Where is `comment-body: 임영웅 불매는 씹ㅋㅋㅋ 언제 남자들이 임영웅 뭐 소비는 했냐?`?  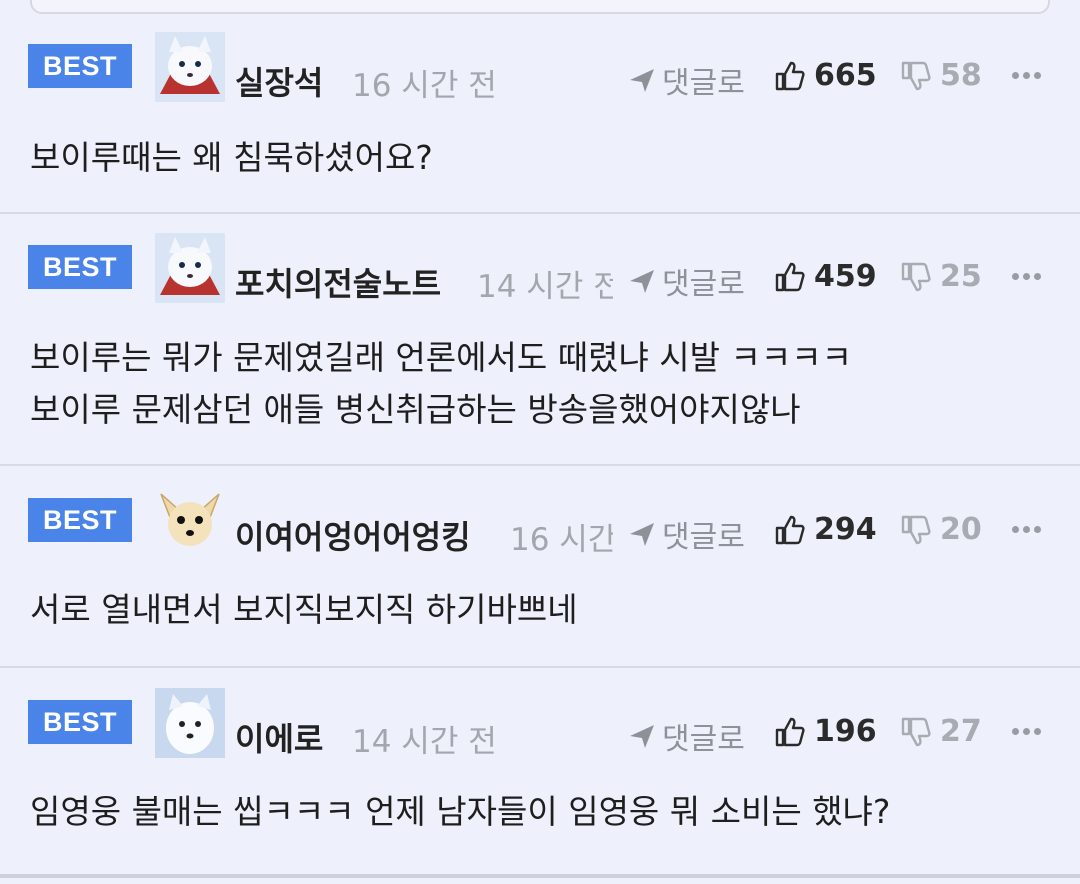
comment-body: 임영웅 불매는 씹ㅋㅋㅋ 언제 남자들이 임영웅 뭐 소비는 했냐? is located at coordinates (460, 812).